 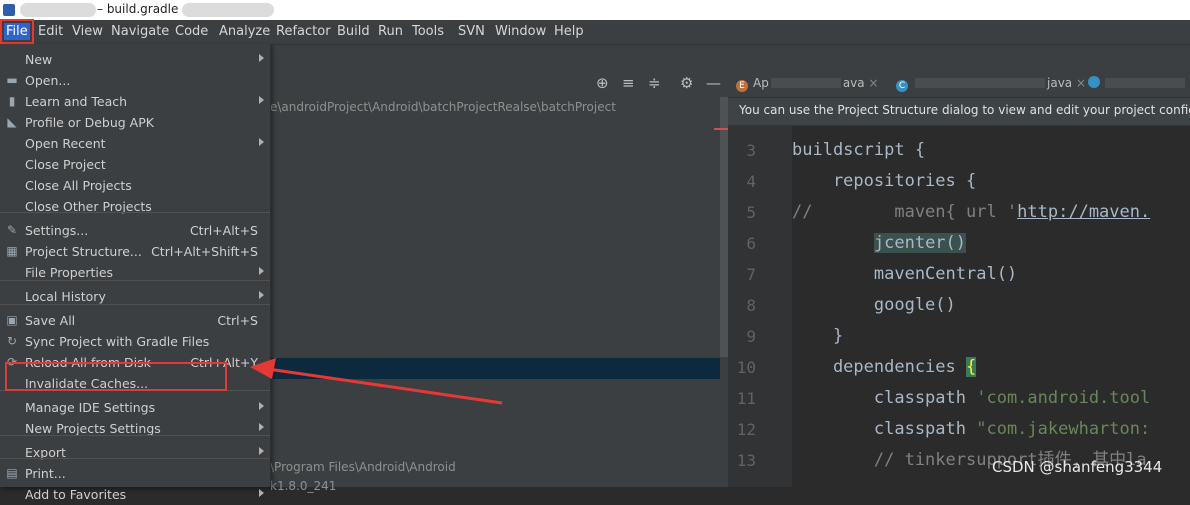 I want to click on arrow-head, so click(x=263, y=368).